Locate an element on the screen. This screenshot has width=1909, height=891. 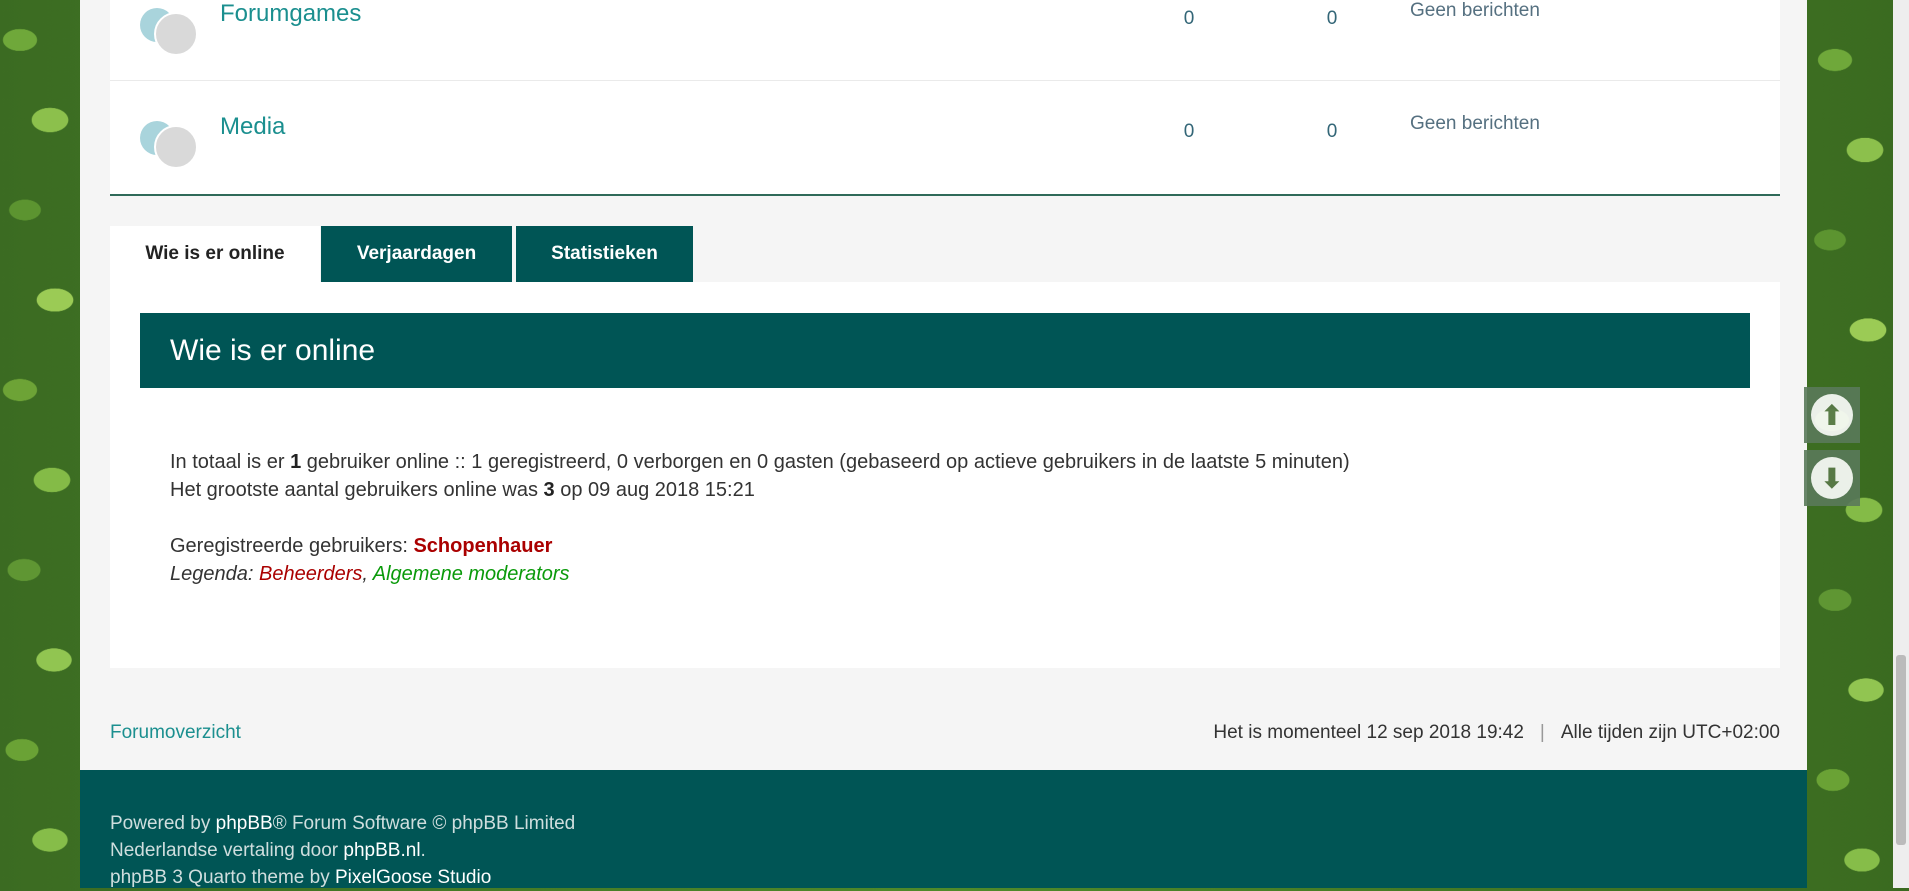
forum-title-link: Media is located at coordinates (252, 127).